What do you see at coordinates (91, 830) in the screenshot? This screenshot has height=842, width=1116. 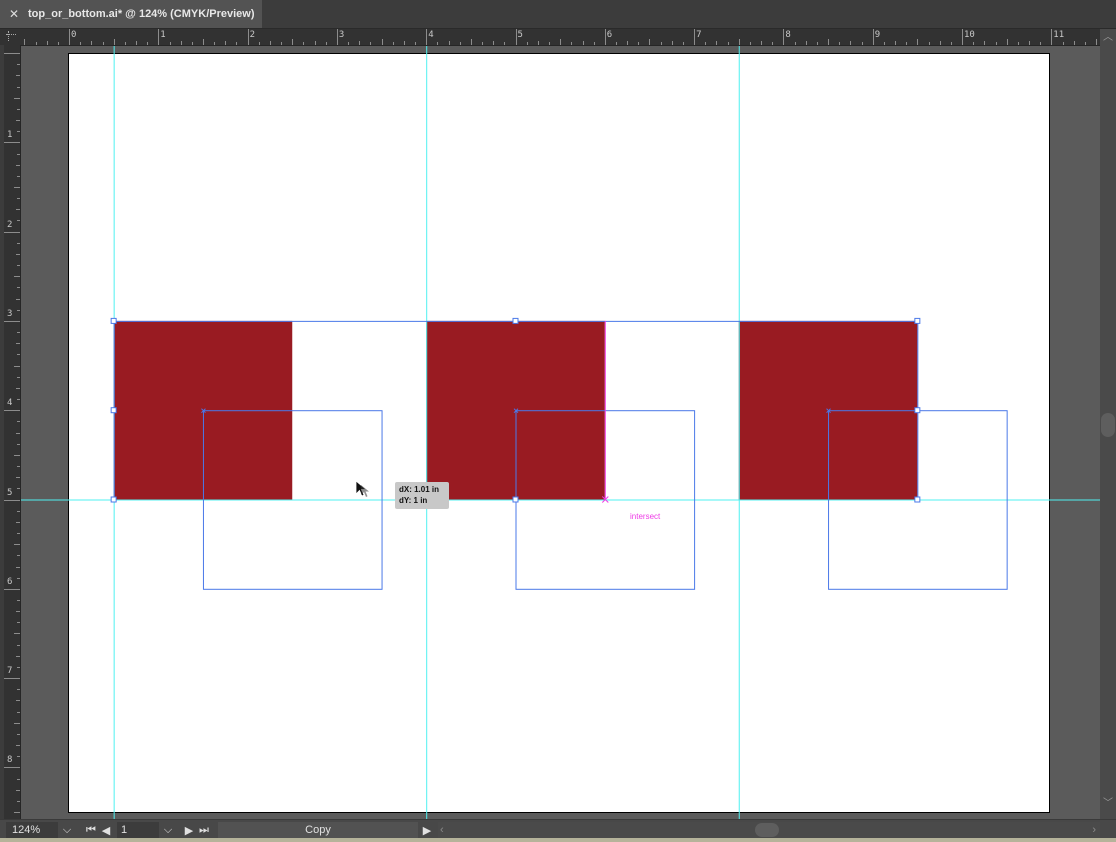 I see `first-artboard-icon: ⏮` at bounding box center [91, 830].